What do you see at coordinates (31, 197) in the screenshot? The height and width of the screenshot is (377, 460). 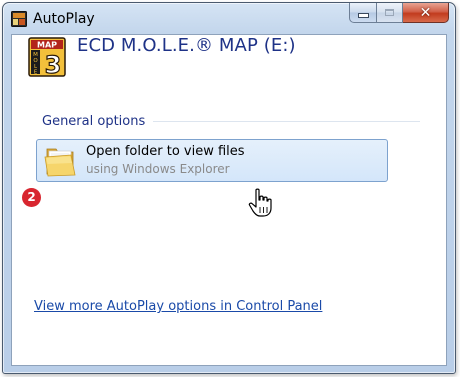 I see `step-badge: 2` at bounding box center [31, 197].